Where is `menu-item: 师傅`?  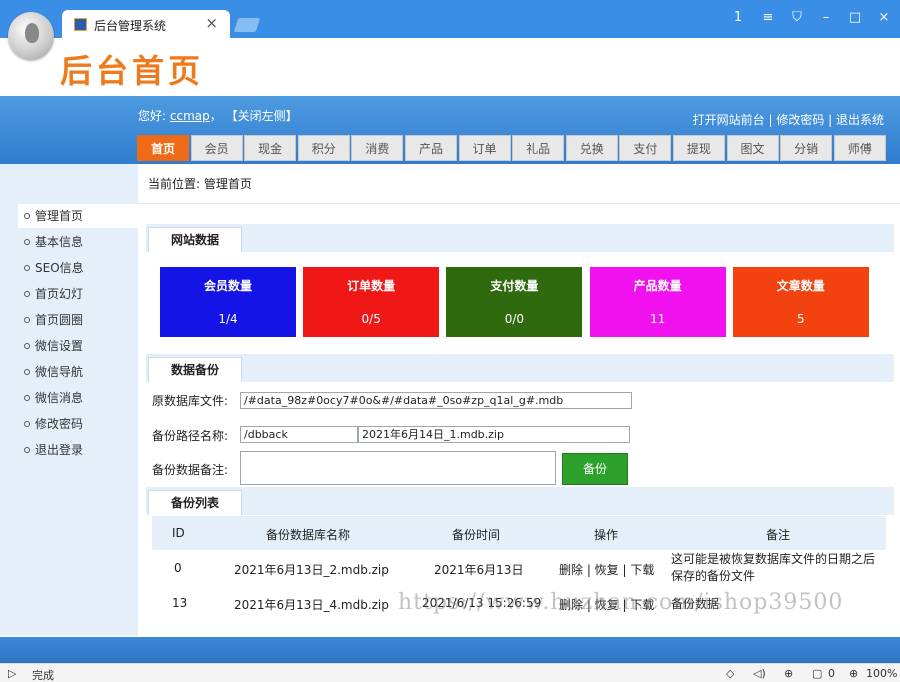 menu-item: 师傅 is located at coordinates (859, 148).